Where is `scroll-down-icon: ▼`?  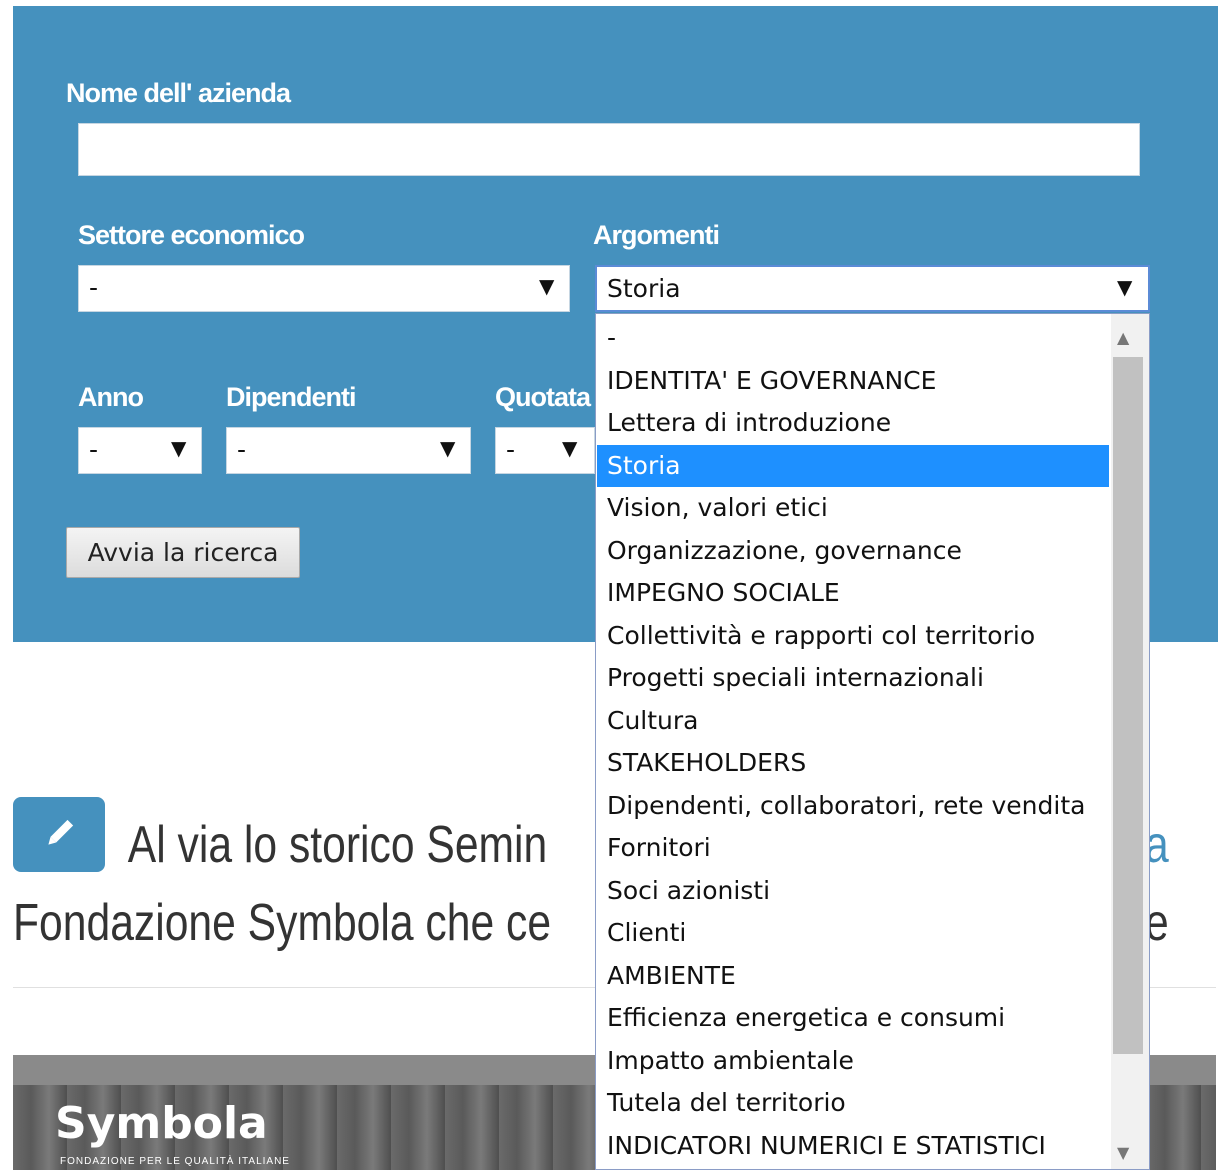 scroll-down-icon: ▼ is located at coordinates (1123, 1152).